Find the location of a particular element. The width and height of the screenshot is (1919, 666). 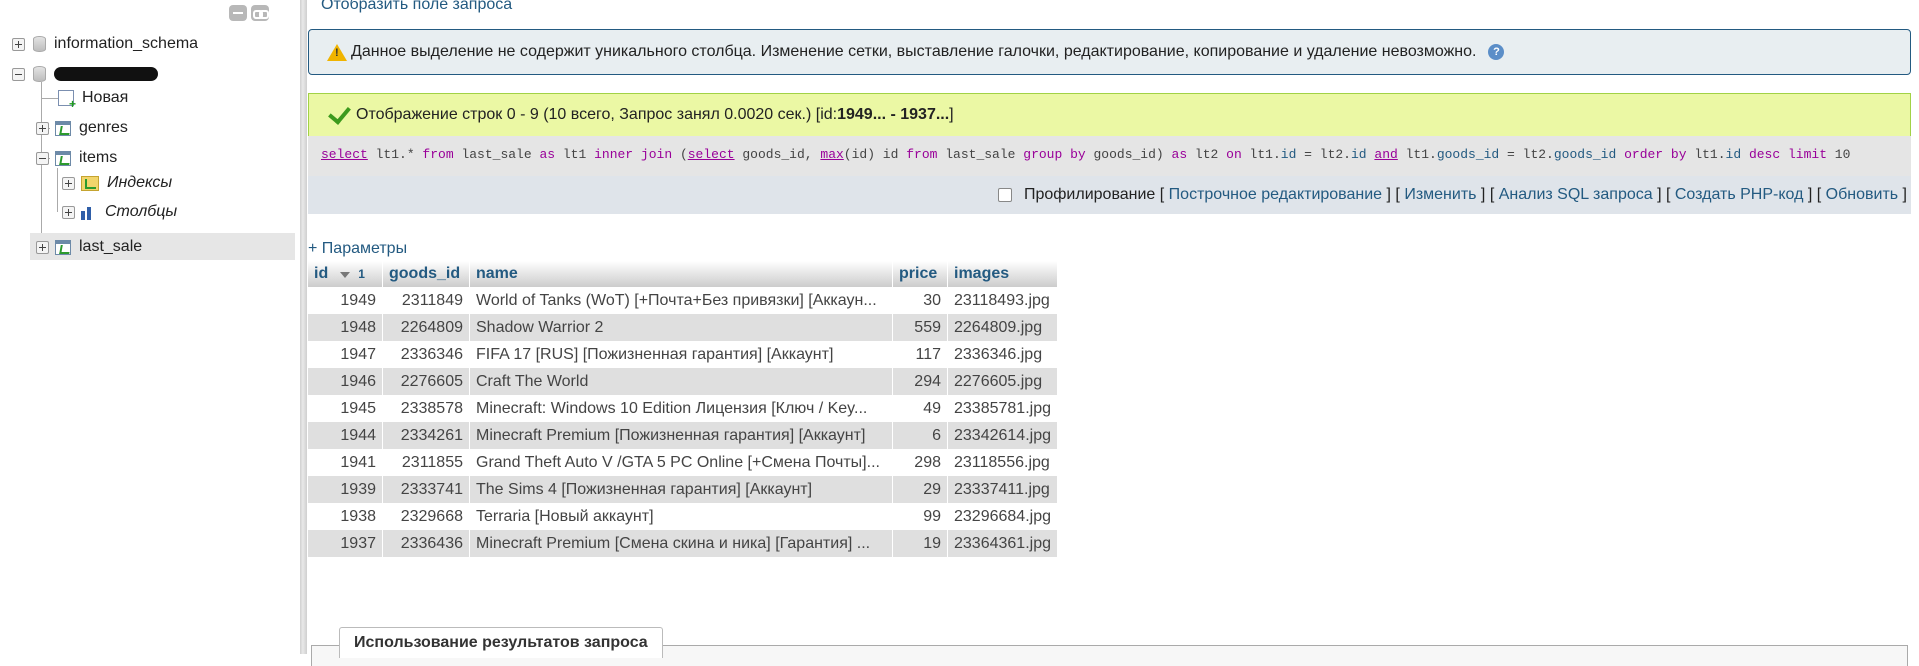

cell-images: 23342614.jpg is located at coordinates (1002, 435).